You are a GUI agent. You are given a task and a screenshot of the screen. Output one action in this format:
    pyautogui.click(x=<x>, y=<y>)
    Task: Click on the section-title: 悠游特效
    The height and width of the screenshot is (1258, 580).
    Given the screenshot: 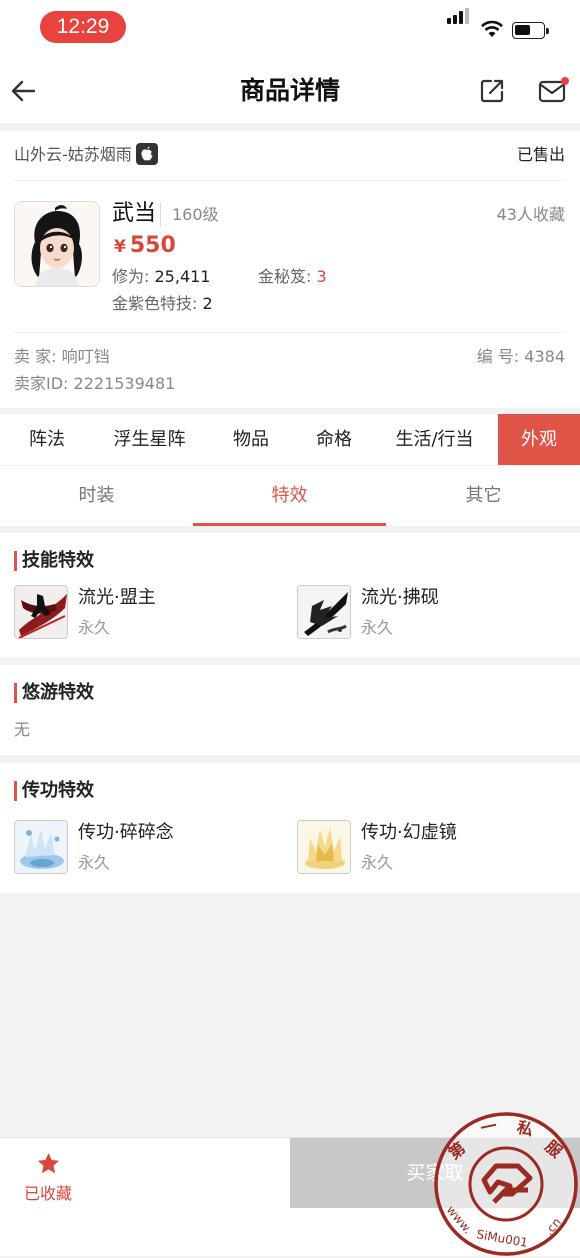 What is the action you would take?
    pyautogui.click(x=58, y=692)
    